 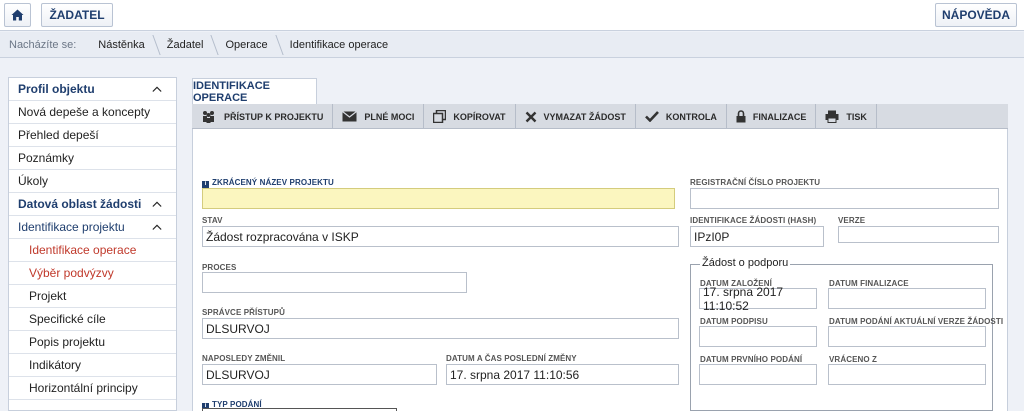 What do you see at coordinates (651, 116) in the screenshot?
I see `checkmark-icon` at bounding box center [651, 116].